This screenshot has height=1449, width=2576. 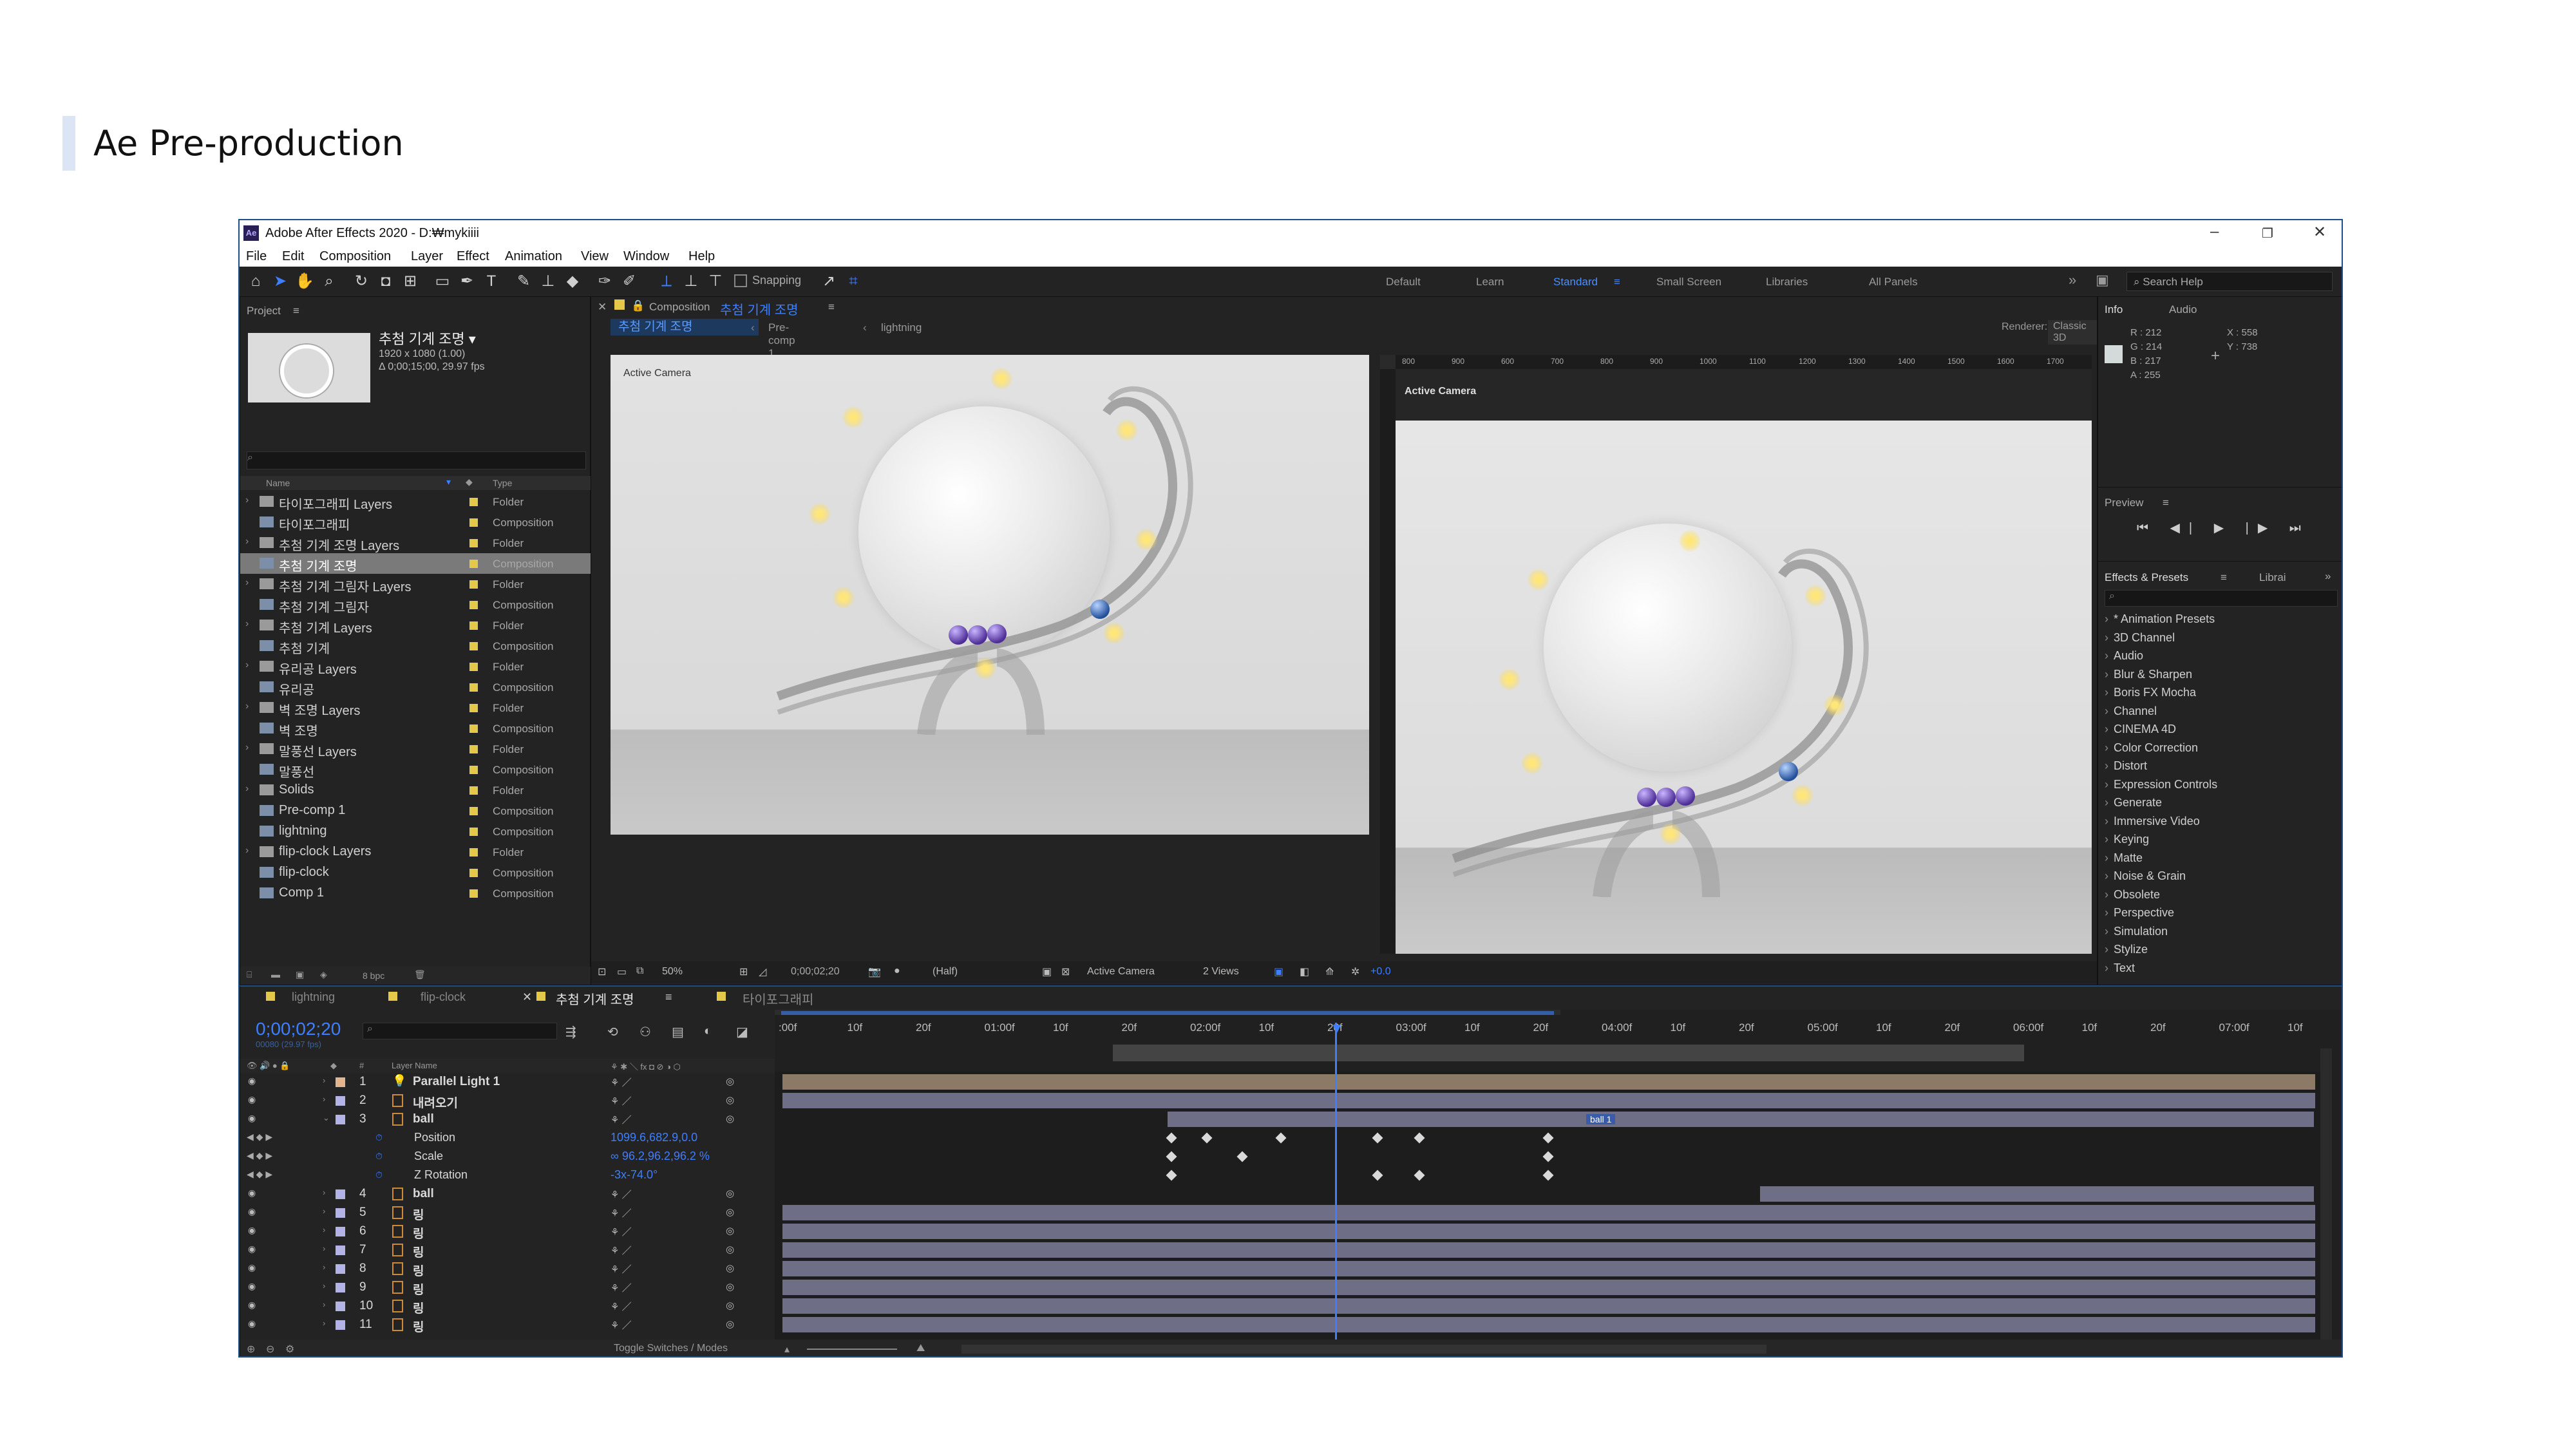 What do you see at coordinates (602, 972) in the screenshot?
I see `always-preview-icon: ⊡` at bounding box center [602, 972].